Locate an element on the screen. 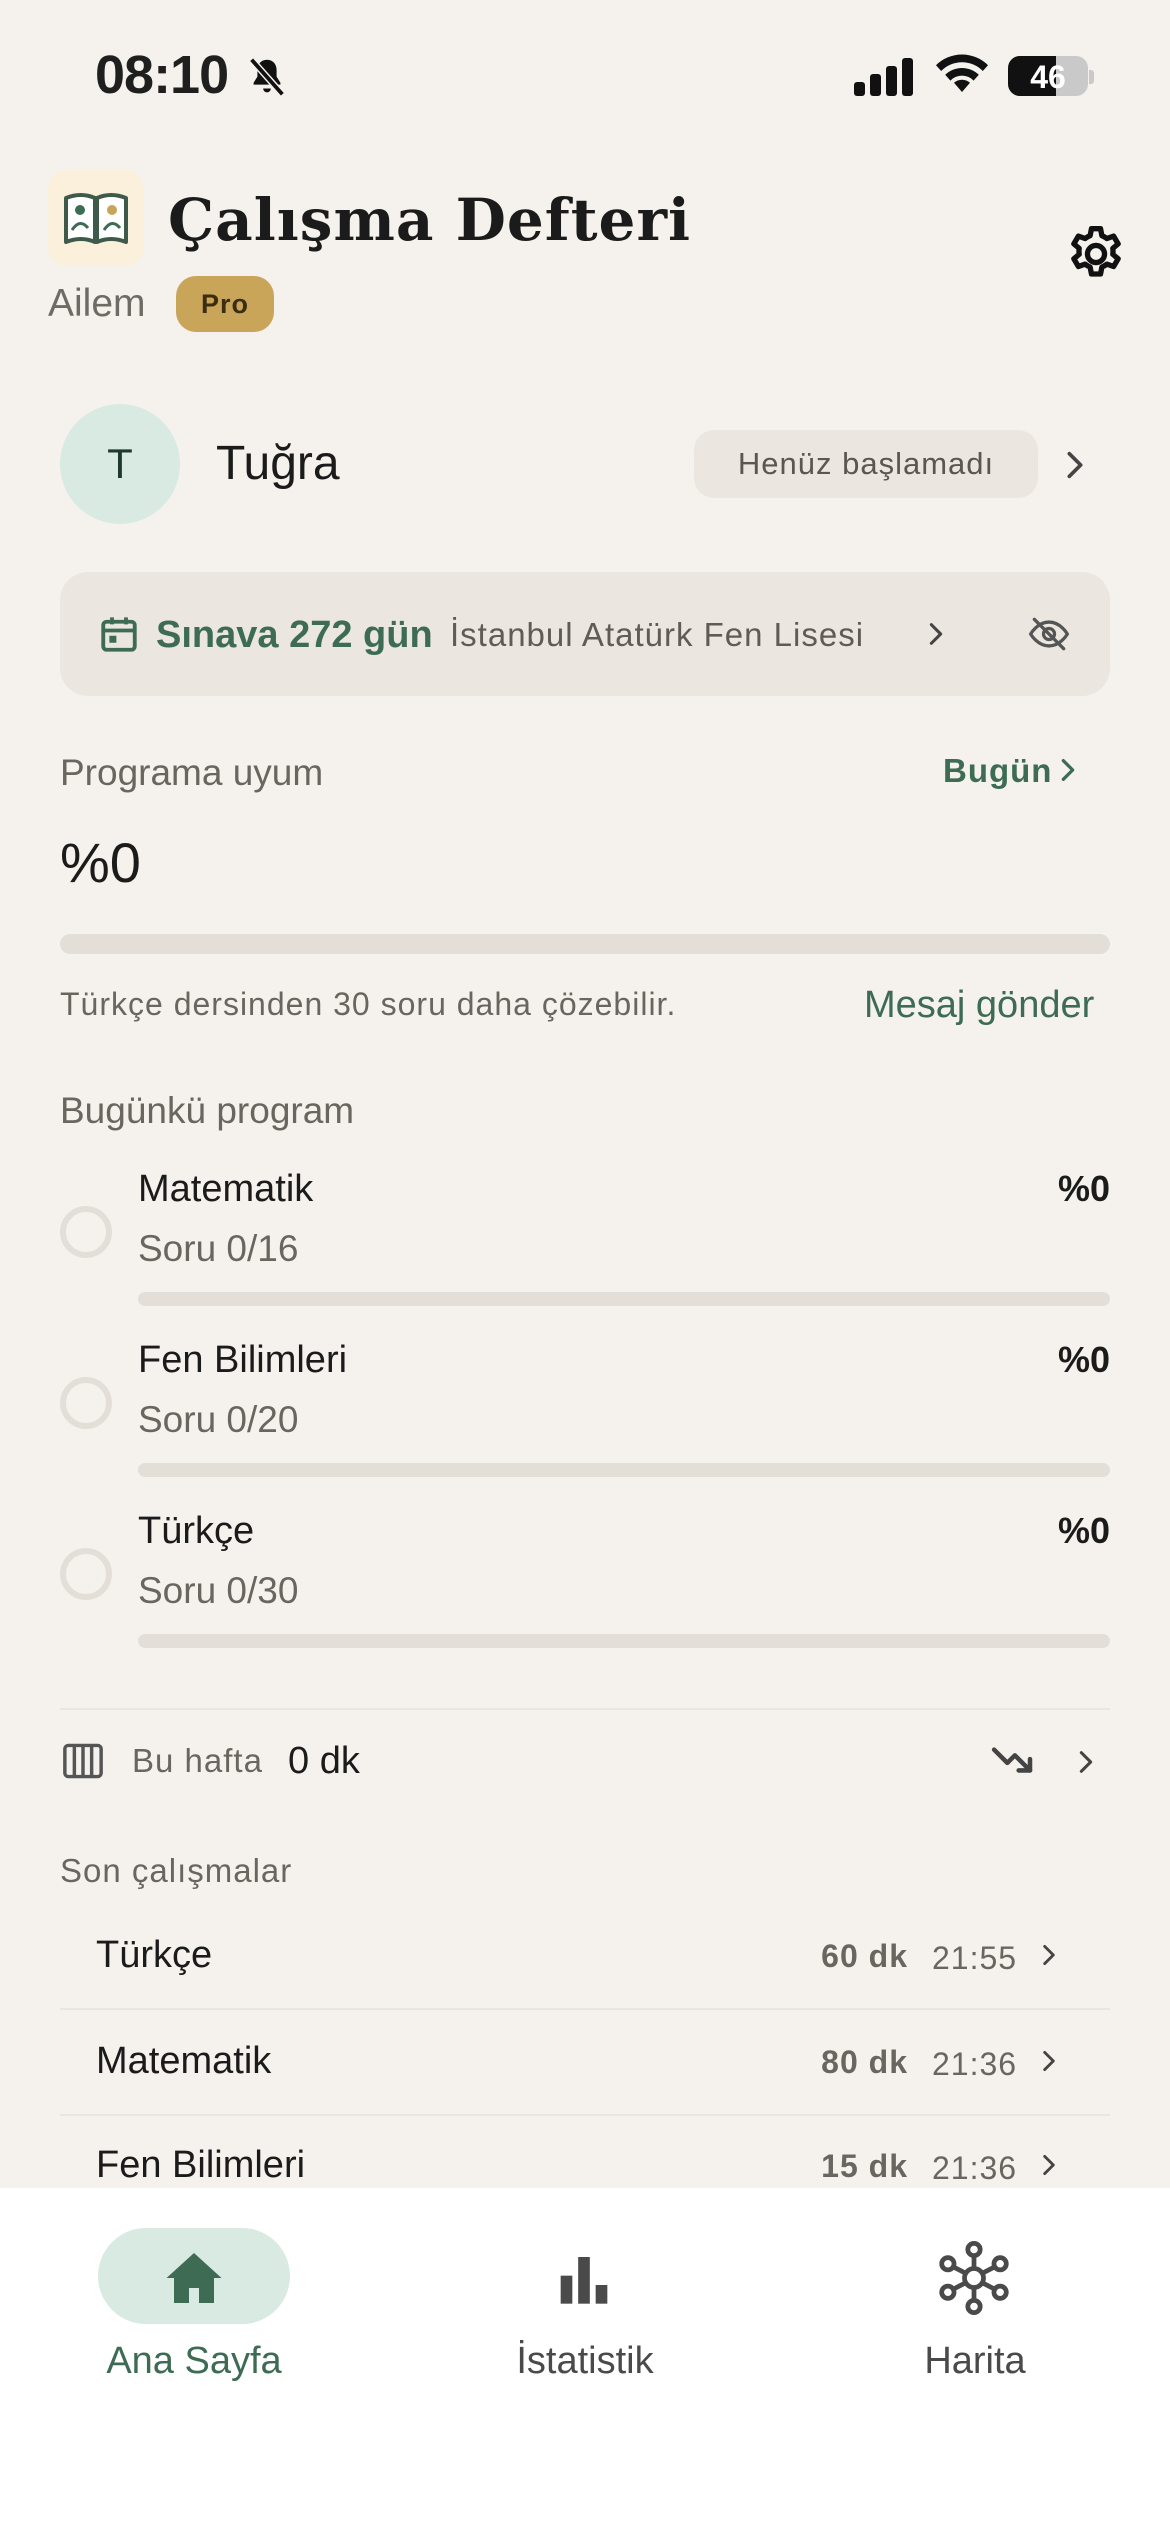 The width and height of the screenshot is (1170, 2532). adherence-label: Programa uyum is located at coordinates (192, 772).